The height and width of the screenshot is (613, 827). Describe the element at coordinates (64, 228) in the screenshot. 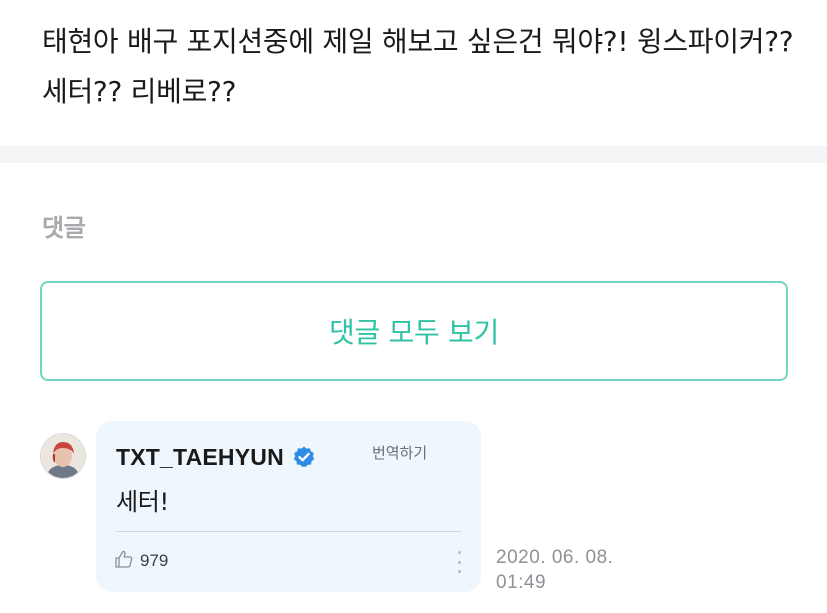

I see `comments-heading: 댓글` at that location.